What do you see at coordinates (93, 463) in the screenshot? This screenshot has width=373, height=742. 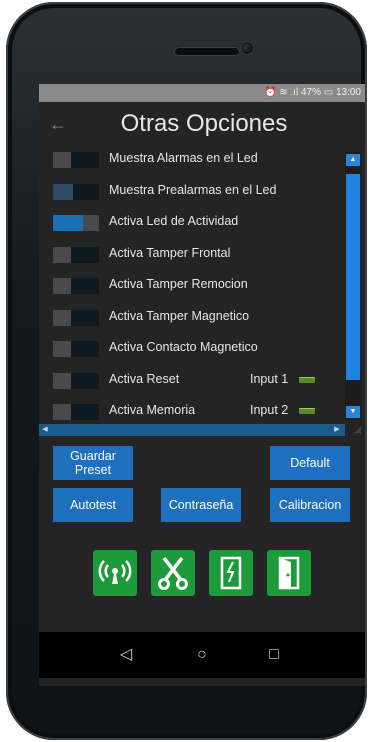 I see `guardar-preset-button: Guardar Preset` at bounding box center [93, 463].